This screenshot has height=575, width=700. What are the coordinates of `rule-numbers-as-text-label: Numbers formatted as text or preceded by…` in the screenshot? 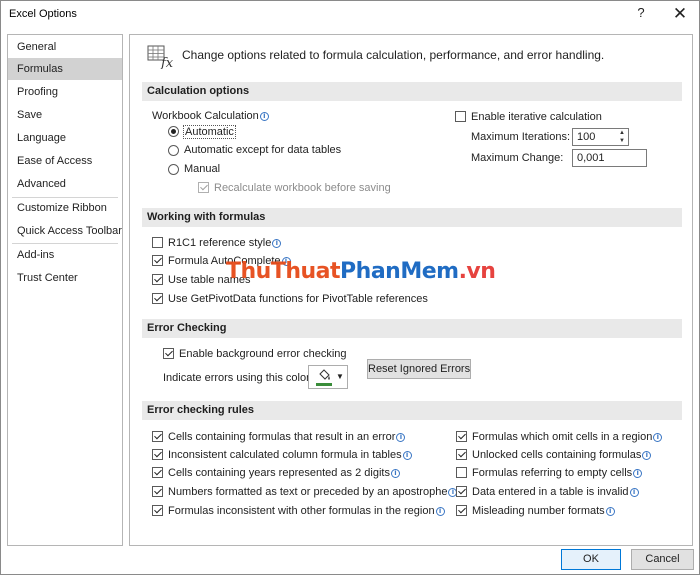 It's located at (313, 492).